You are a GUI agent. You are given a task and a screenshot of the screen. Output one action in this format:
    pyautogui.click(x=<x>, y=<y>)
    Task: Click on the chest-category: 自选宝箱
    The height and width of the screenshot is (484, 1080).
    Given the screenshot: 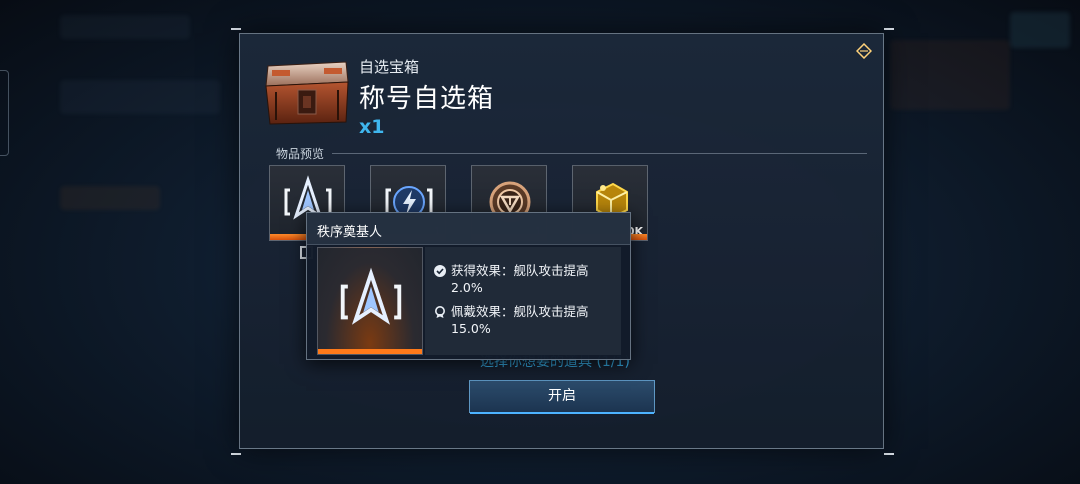 What is the action you would take?
    pyautogui.click(x=389, y=67)
    